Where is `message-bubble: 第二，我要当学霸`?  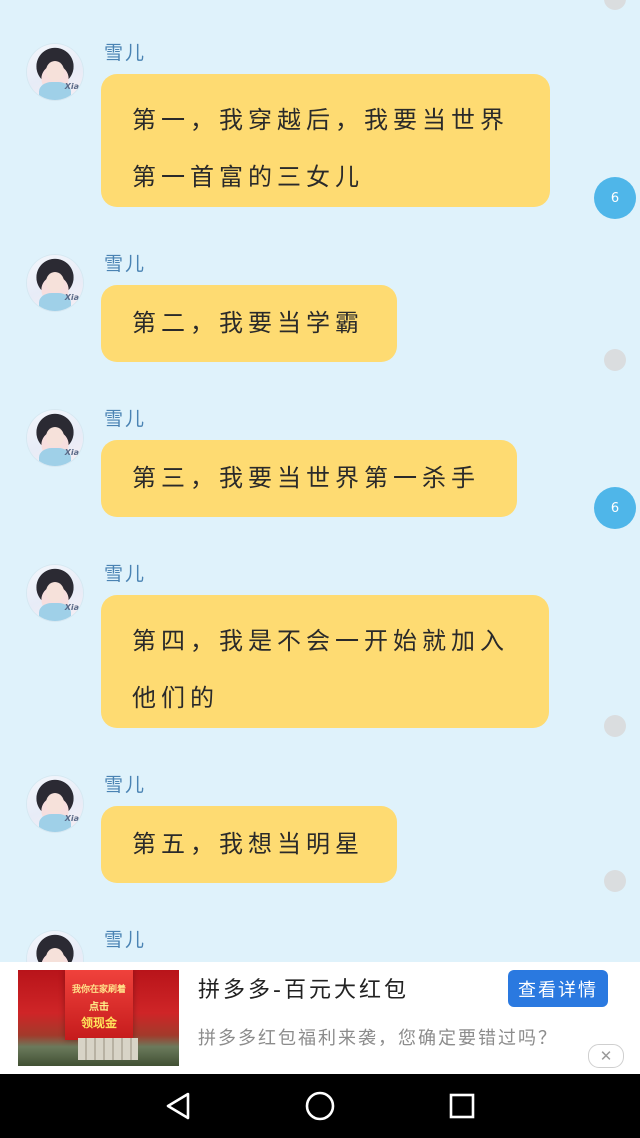 message-bubble: 第二，我要当学霸 is located at coordinates (249, 323).